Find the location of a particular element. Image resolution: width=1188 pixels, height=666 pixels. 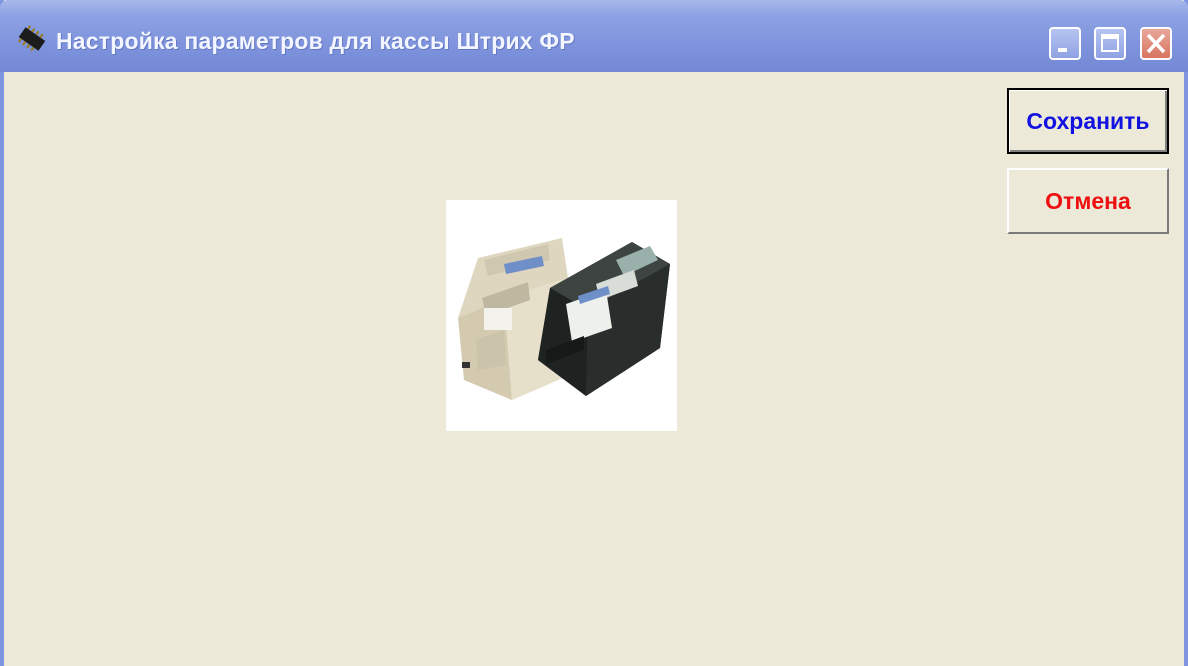

cash-register-image is located at coordinates (561, 315).